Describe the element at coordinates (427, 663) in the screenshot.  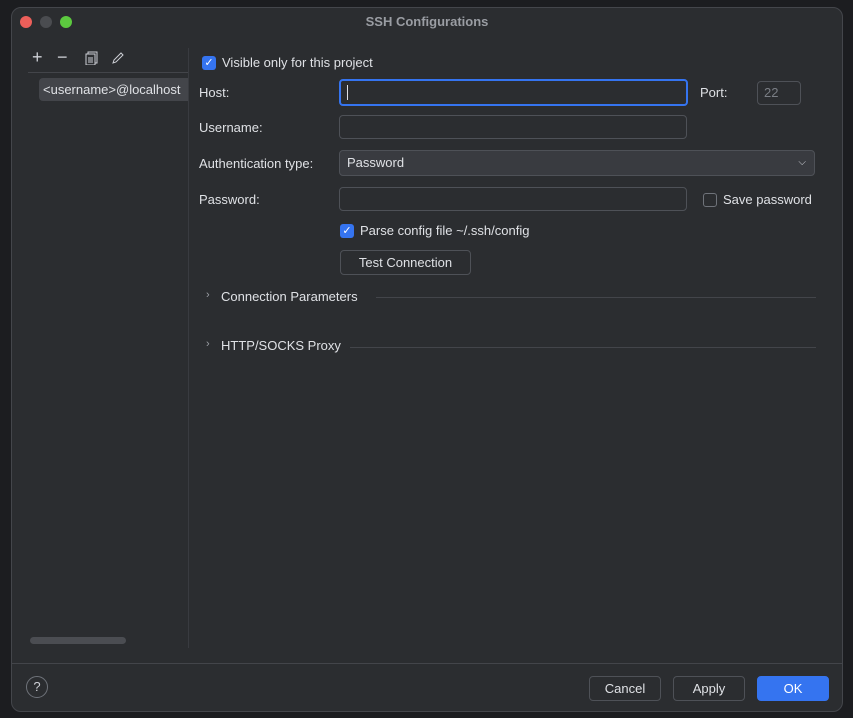
I see `footer-divider` at that location.